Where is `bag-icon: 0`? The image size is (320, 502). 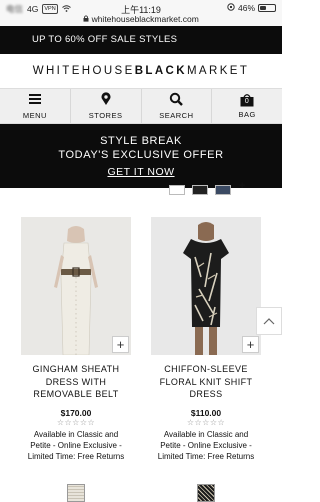 bag-icon: 0 is located at coordinates (247, 100).